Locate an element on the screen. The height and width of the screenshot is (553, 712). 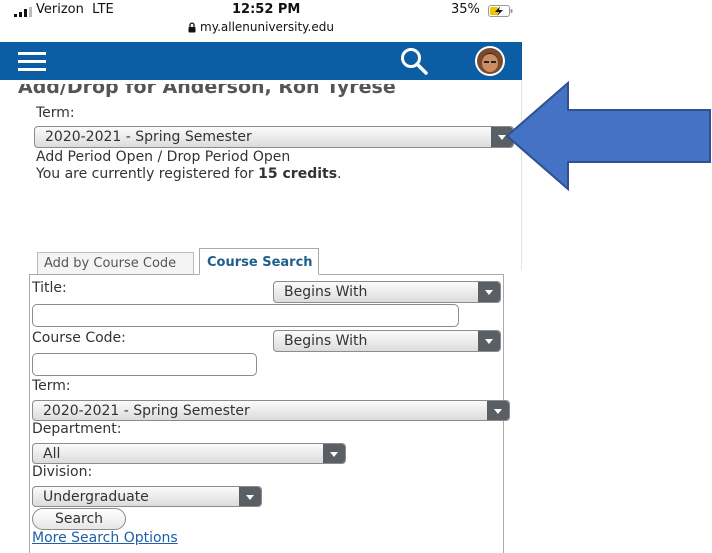
title-match-select: Begins With is located at coordinates (387, 292).